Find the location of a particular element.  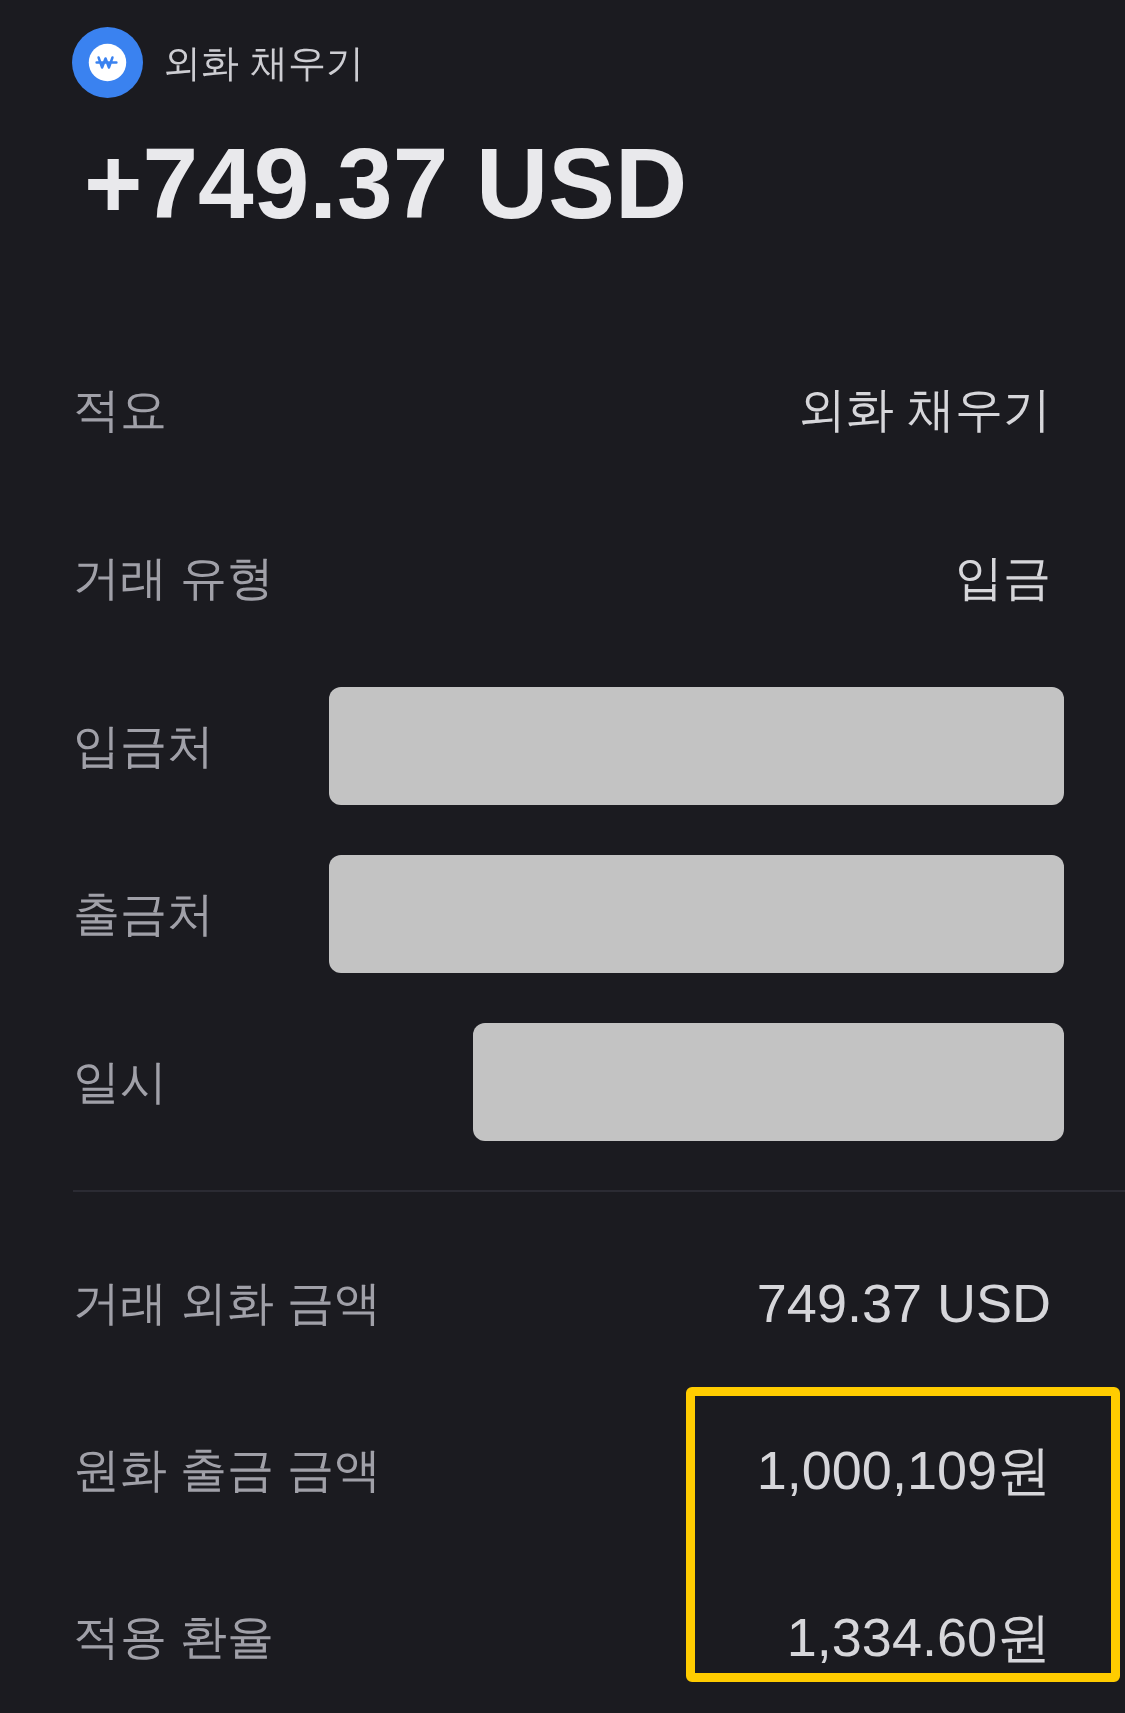

amount-label: 원화 출금 금액 is located at coordinates (227, 1470).